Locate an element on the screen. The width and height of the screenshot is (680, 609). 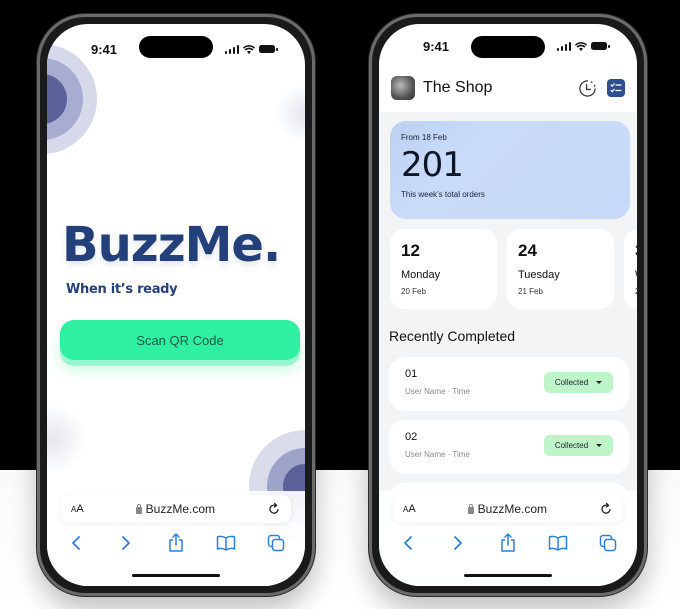
day-name: Tuesday is located at coordinates (539, 275).